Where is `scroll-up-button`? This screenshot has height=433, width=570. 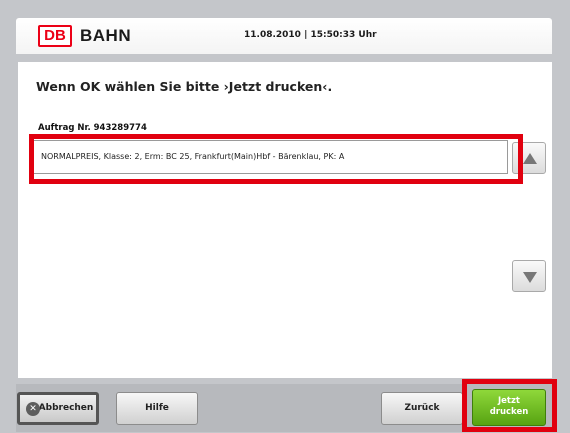
scroll-up-button is located at coordinates (529, 158).